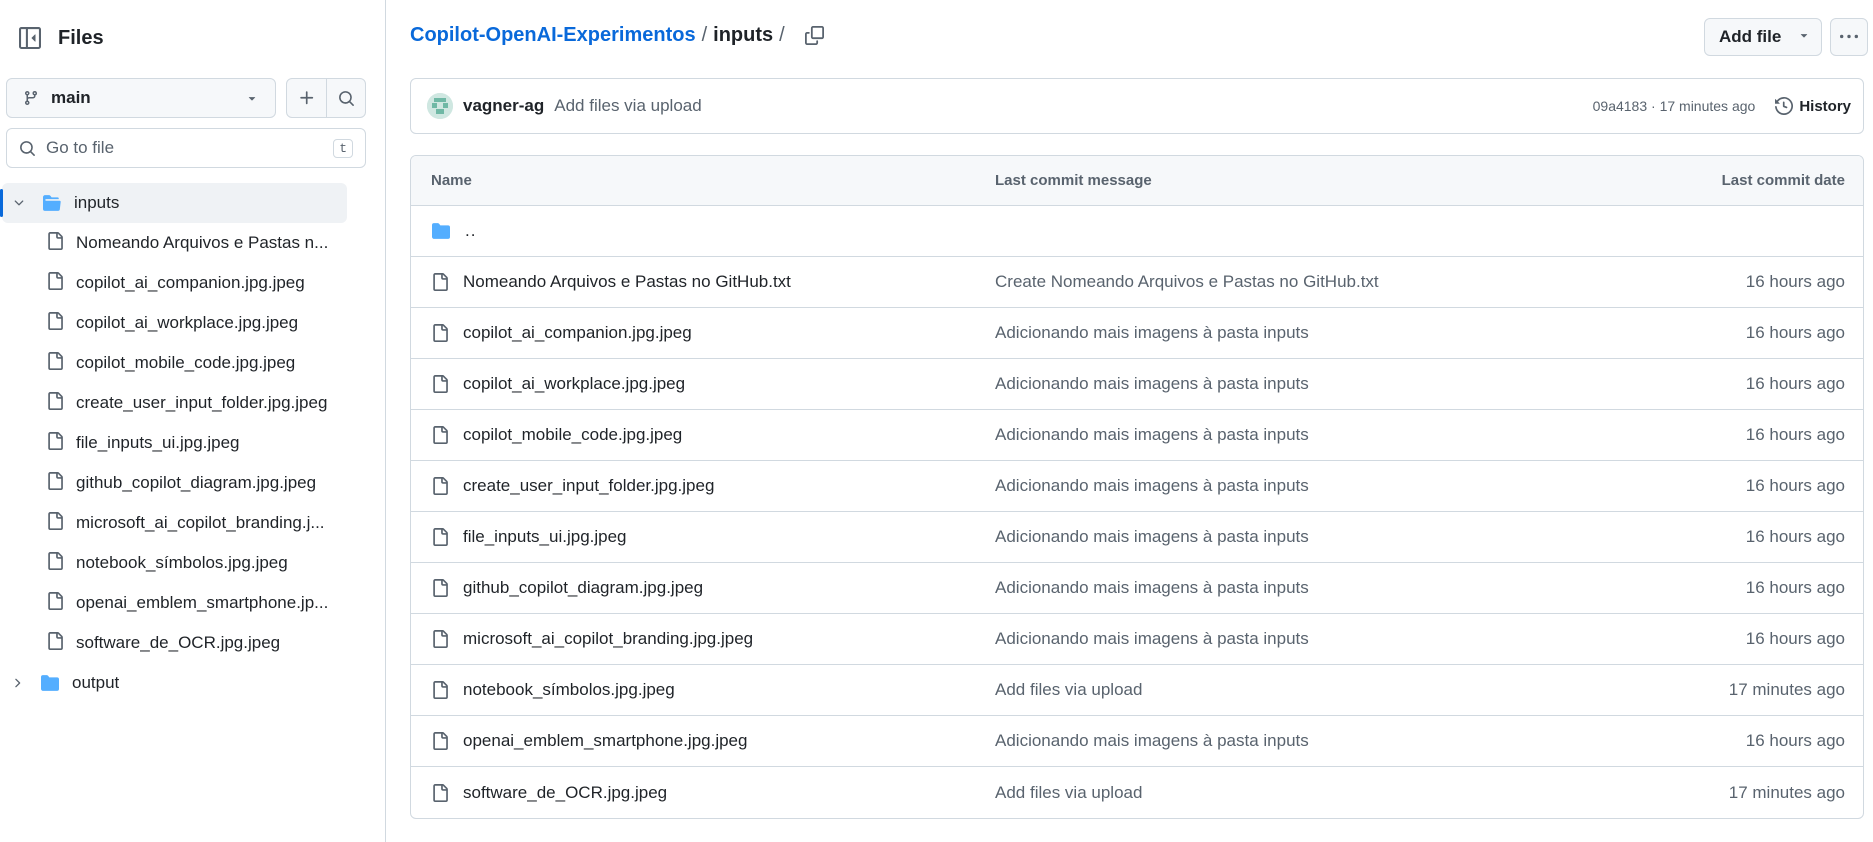  I want to click on tree-file-item: notebook_símbolos.jpg.jpeg, so click(193, 563).